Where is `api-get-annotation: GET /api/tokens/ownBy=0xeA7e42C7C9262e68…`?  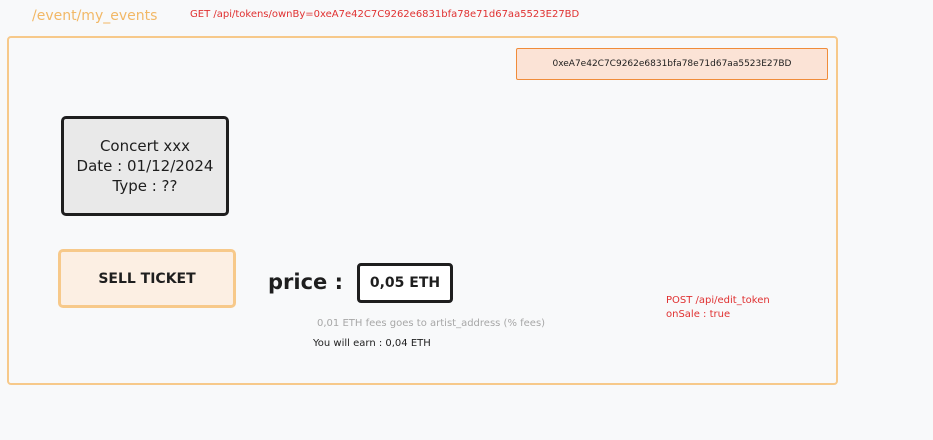 api-get-annotation: GET /api/tokens/ownBy=0xeA7e42C7C9262e68… is located at coordinates (385, 14).